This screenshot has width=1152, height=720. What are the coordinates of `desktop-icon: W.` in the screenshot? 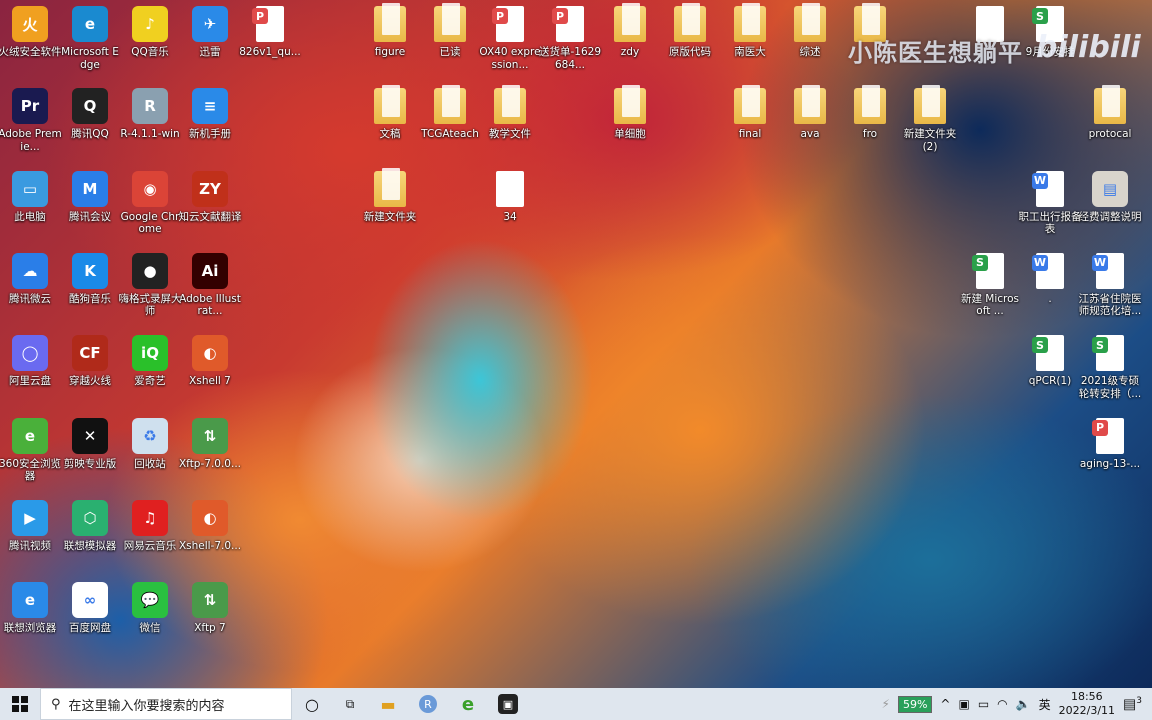 It's located at (1050, 277).